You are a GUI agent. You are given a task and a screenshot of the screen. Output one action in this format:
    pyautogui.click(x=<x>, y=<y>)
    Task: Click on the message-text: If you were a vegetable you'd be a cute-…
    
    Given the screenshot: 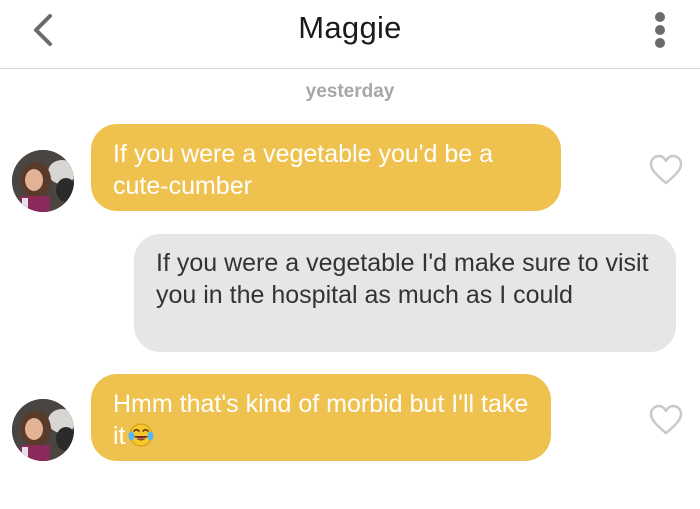 What is the action you would take?
    pyautogui.click(x=303, y=170)
    